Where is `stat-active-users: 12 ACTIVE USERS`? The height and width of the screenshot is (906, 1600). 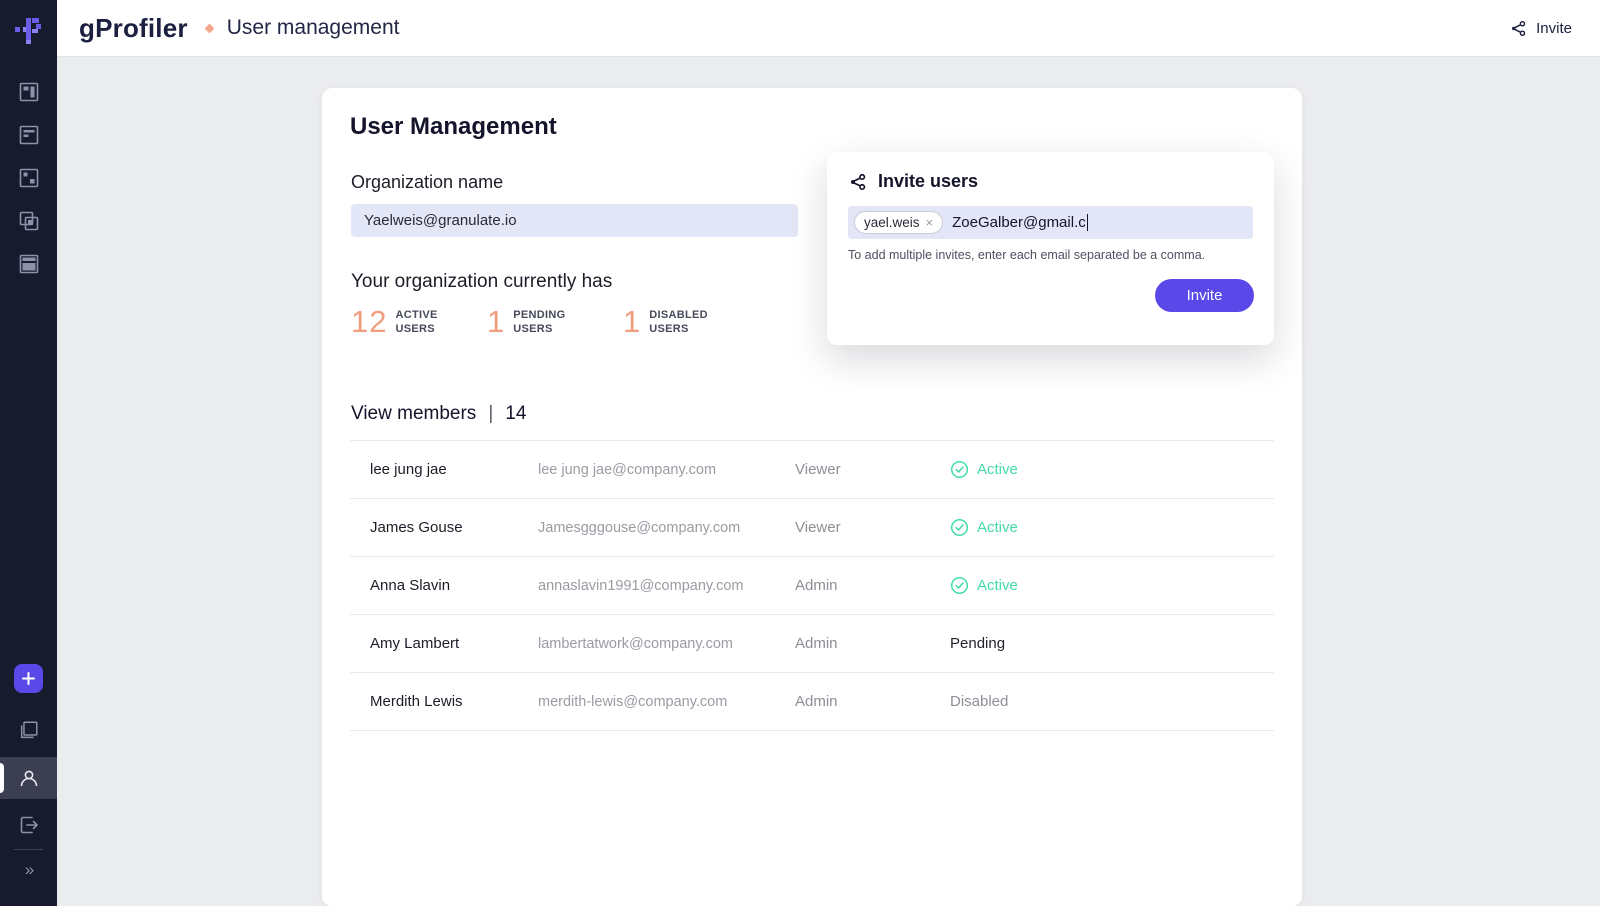
stat-active-users: 12 ACTIVE USERS is located at coordinates (419, 322).